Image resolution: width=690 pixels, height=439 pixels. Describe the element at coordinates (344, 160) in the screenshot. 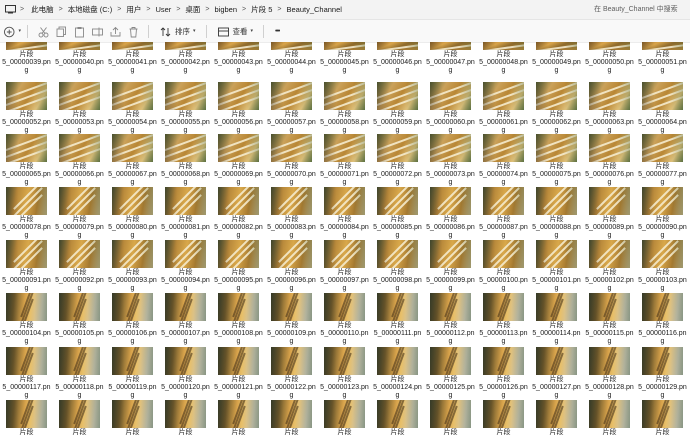

I see `file-item: 片段 5_00000071.pn g` at that location.